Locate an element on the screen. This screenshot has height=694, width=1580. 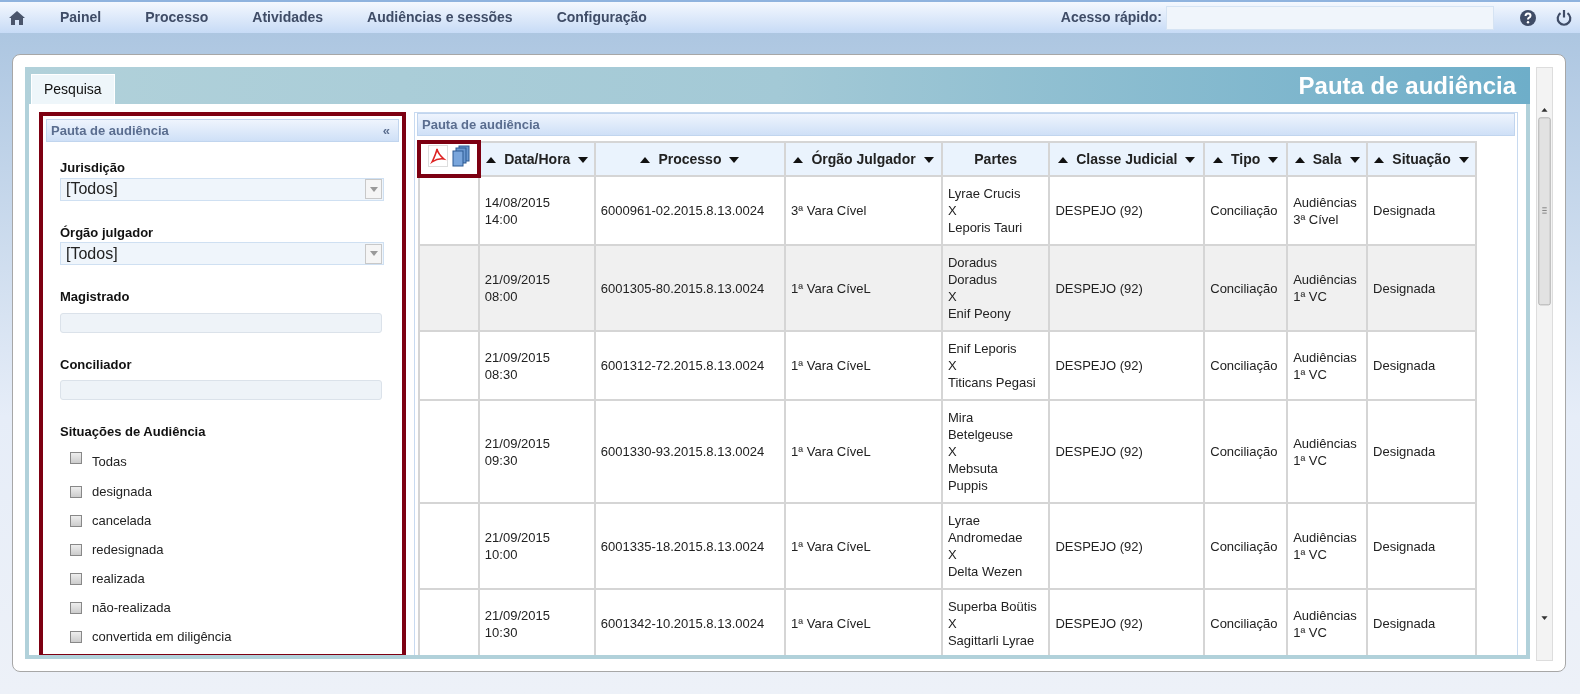
checkbox-label: redesignada is located at coordinates (128, 550).